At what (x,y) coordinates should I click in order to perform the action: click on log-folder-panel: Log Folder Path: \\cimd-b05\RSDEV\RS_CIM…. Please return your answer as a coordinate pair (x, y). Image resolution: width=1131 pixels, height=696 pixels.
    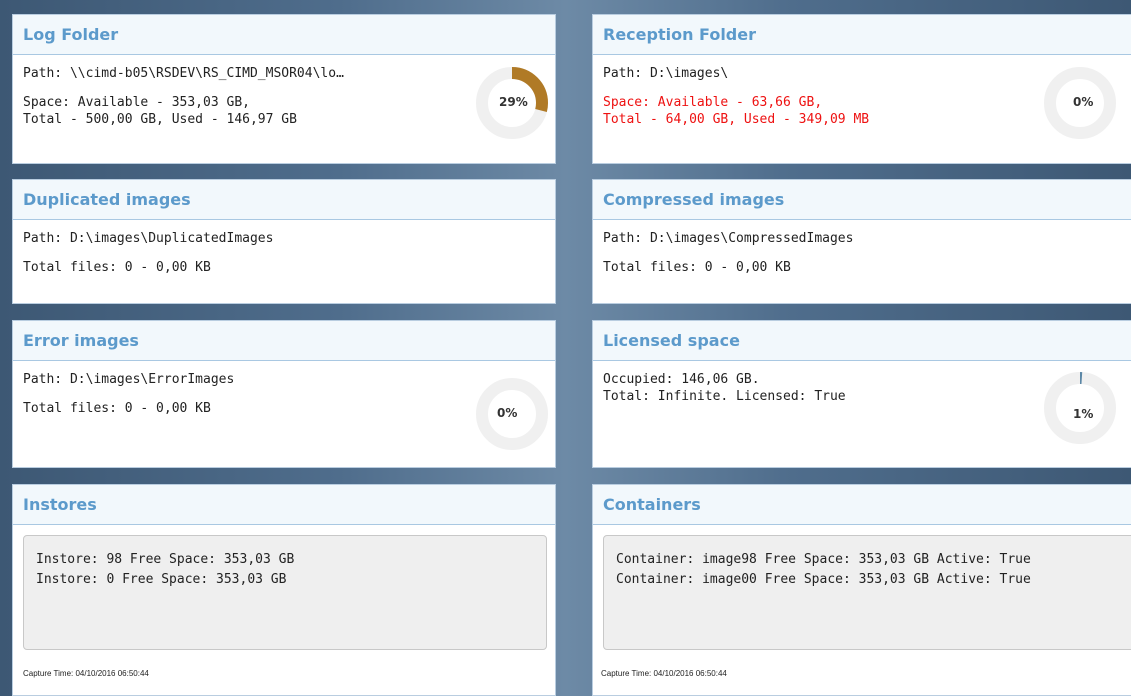
    Looking at the image, I should click on (284, 89).